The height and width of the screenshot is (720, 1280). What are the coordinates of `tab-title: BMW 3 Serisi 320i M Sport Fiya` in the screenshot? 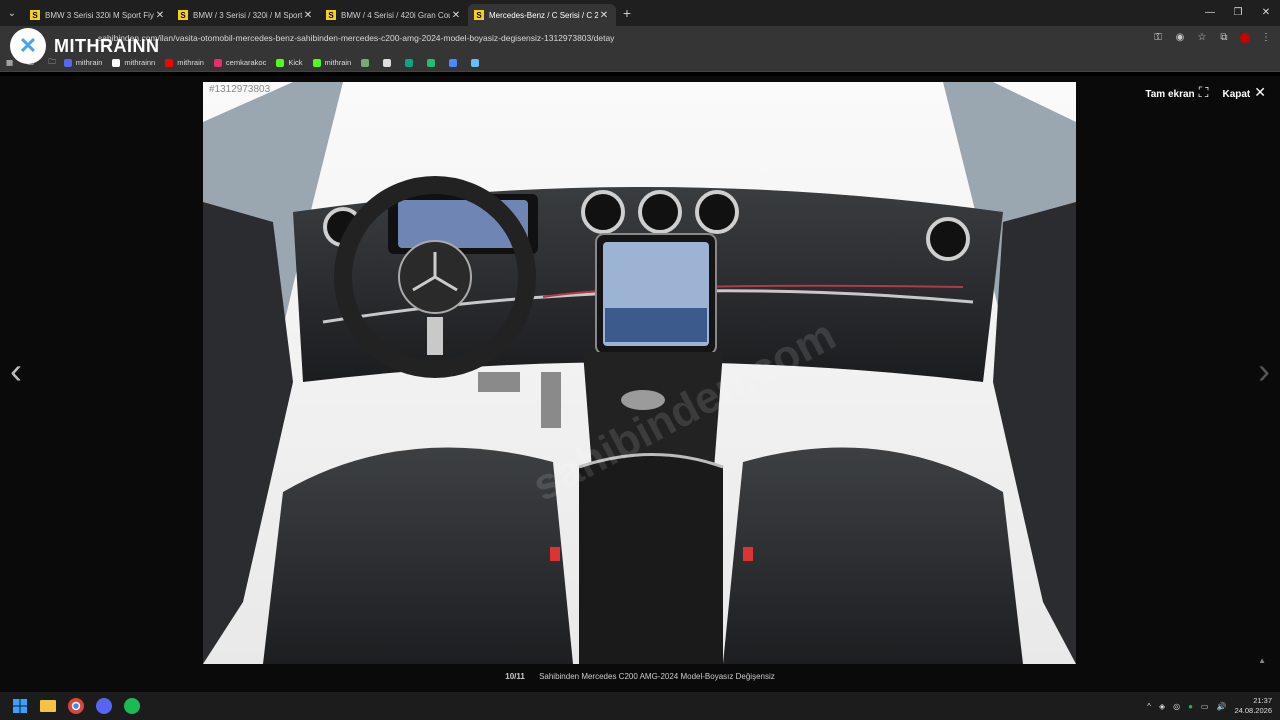 It's located at (99, 15).